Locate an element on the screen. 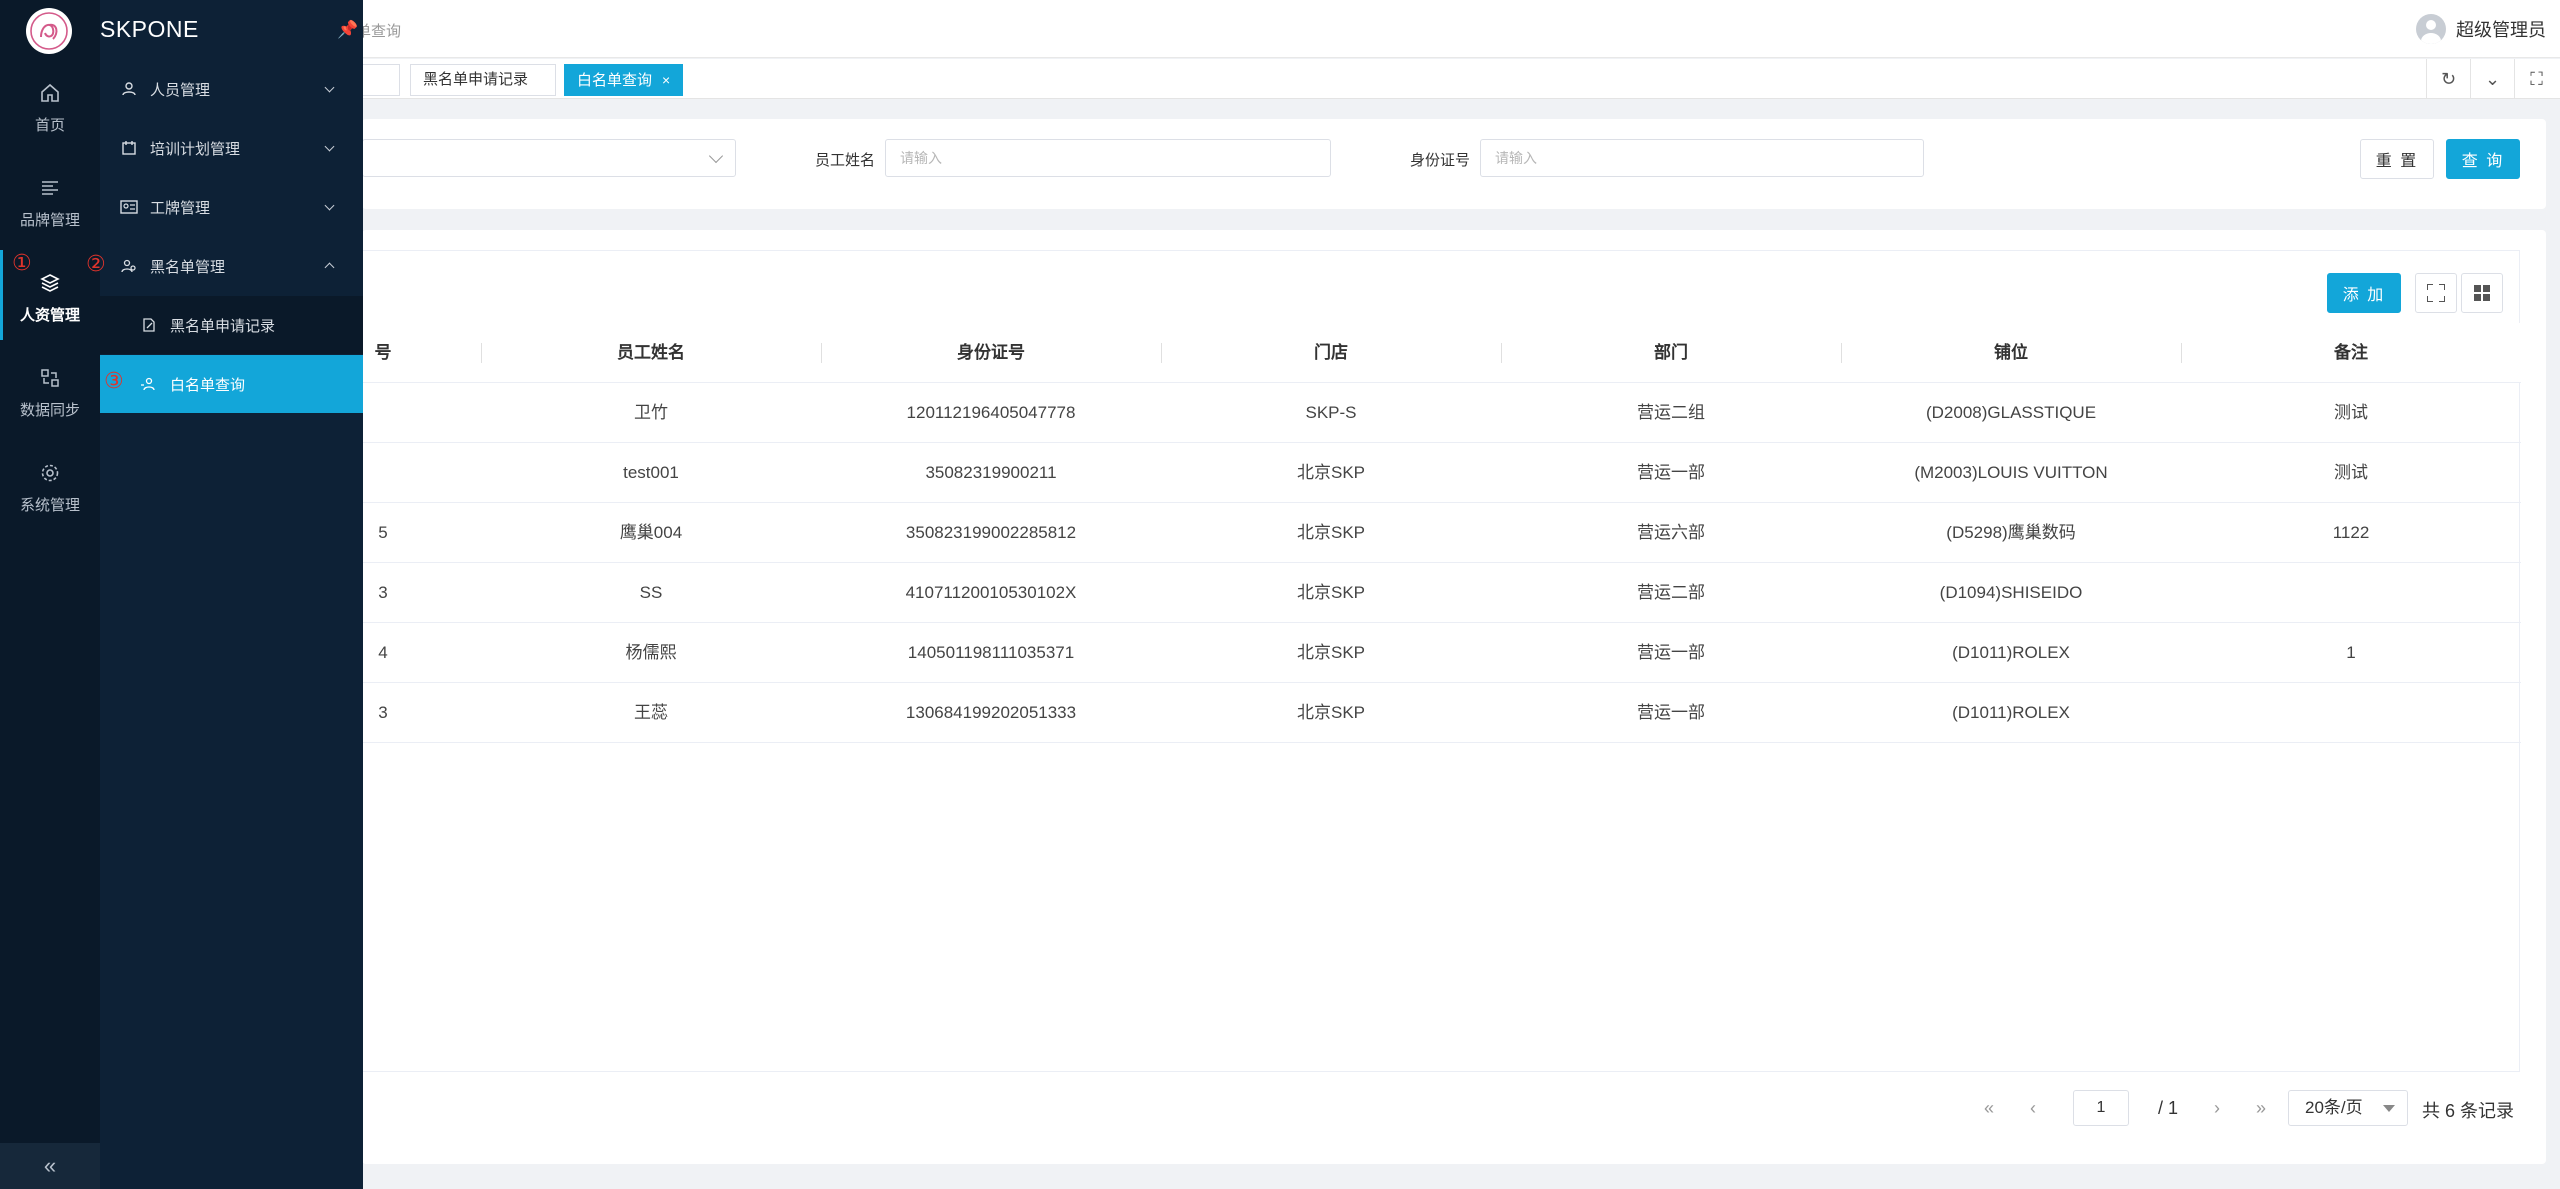  rail-label: 人资管理 is located at coordinates (50, 314).